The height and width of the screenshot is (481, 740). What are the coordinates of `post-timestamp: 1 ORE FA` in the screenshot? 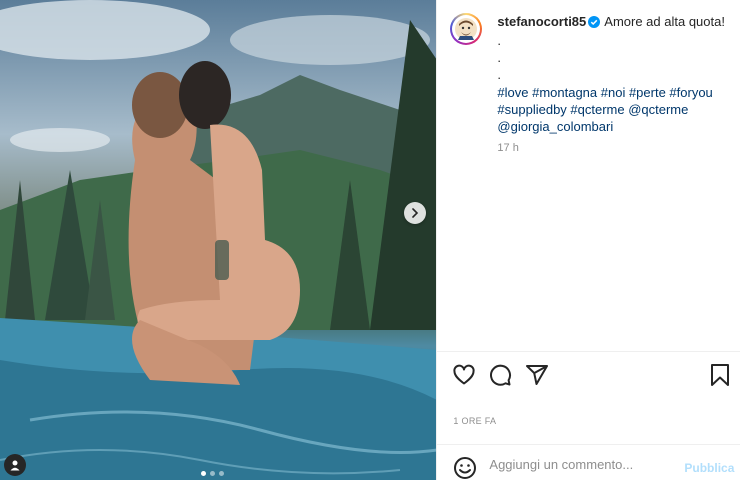 It's located at (474, 421).